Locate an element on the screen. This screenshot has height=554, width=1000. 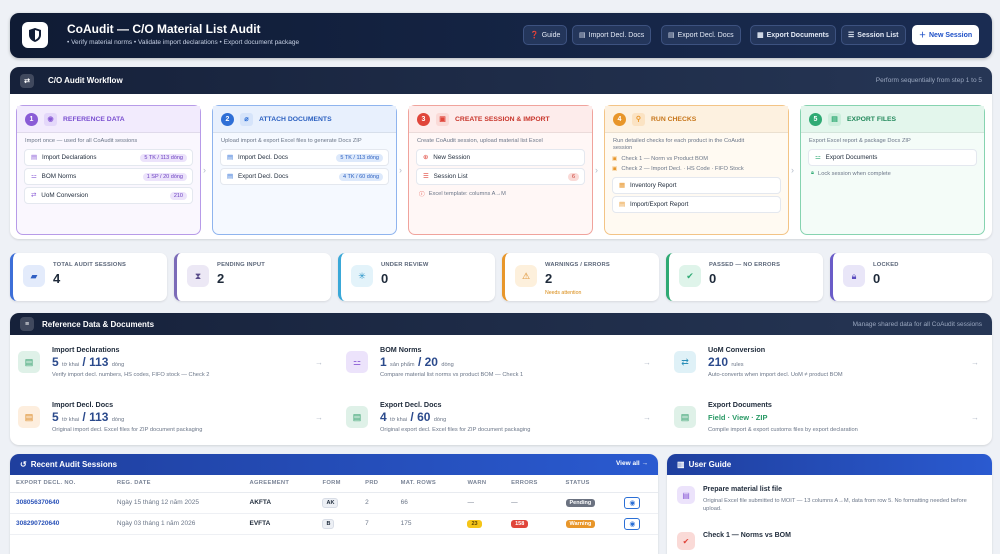
step-description-cont: session is located at coordinates (623, 148).